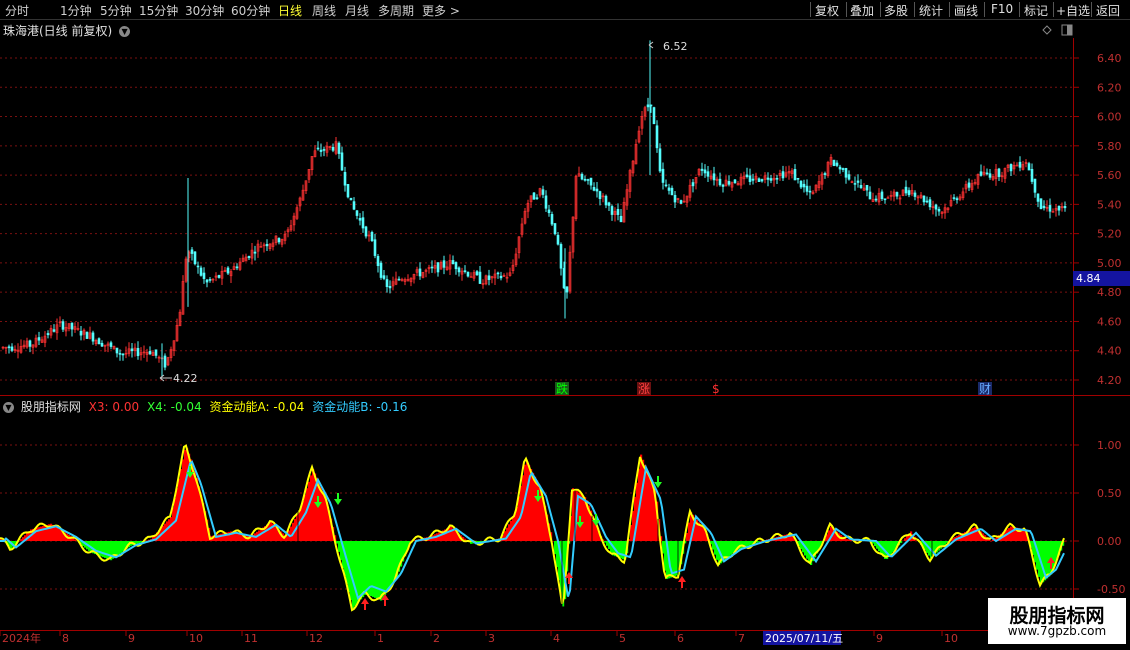 This screenshot has height=650, width=1130. What do you see at coordinates (1047, 30) in the screenshot?
I see `settings-icon` at bounding box center [1047, 30].